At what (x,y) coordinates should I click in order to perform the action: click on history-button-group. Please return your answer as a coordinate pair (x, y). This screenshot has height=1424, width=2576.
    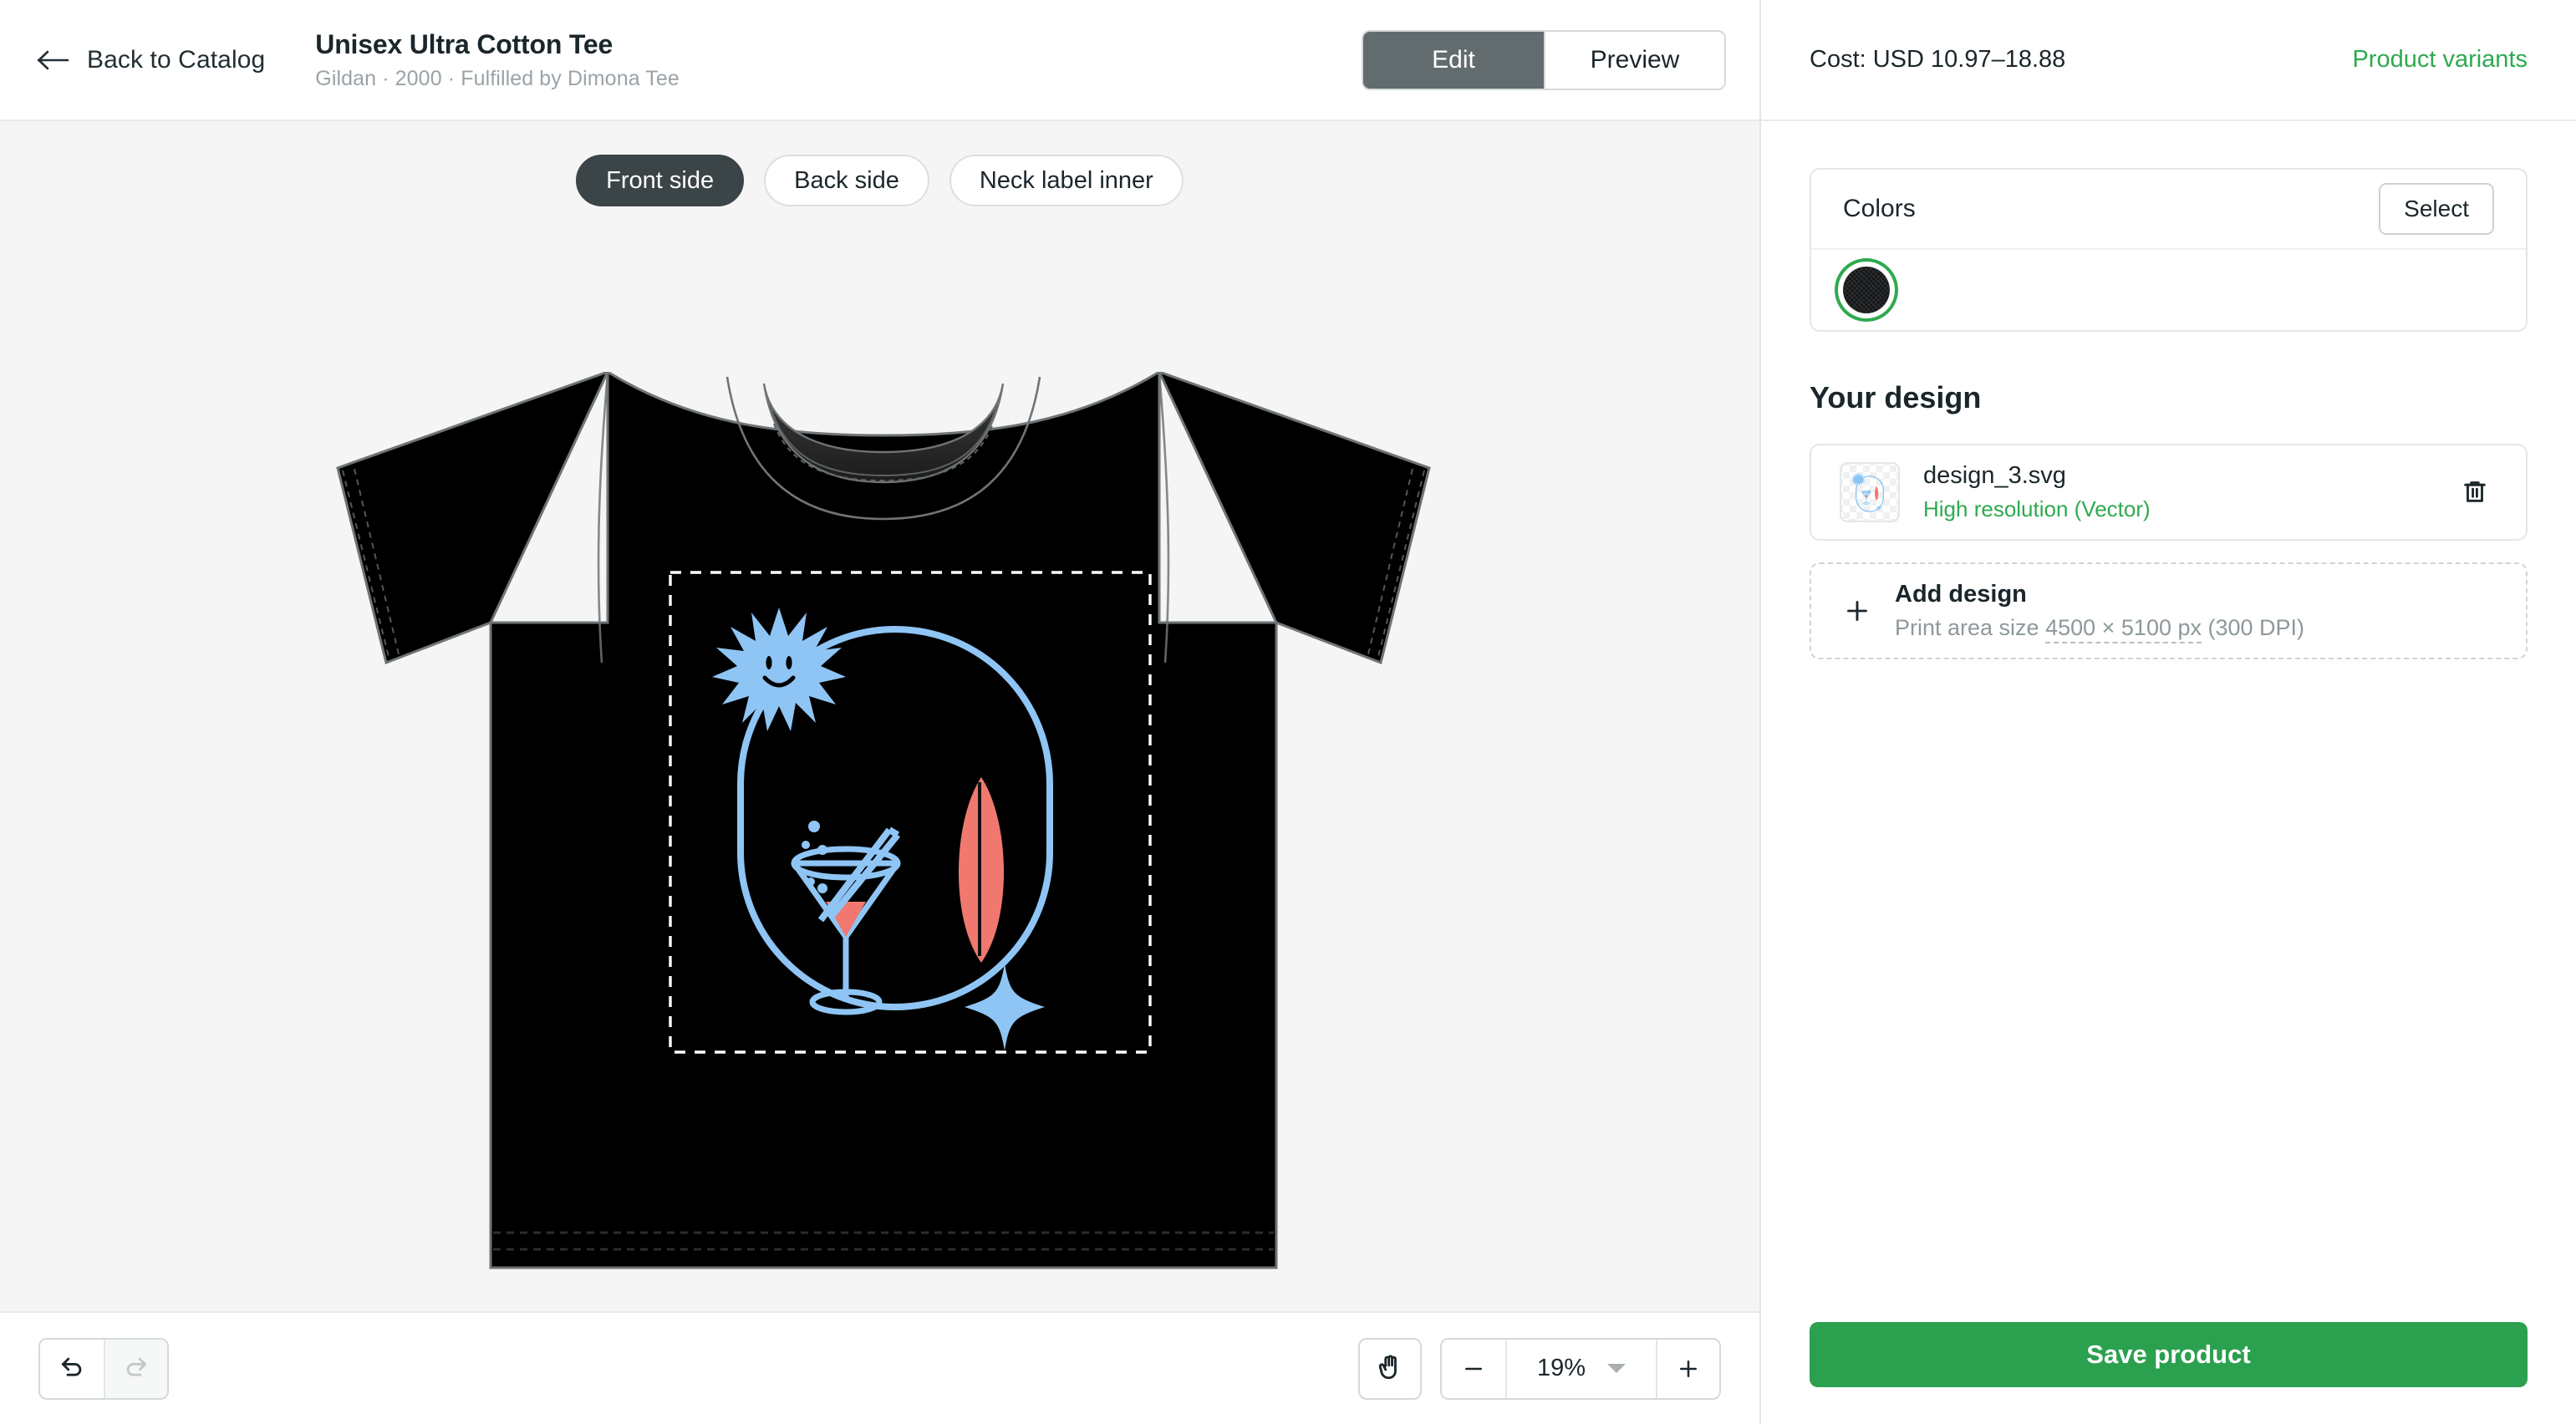
    Looking at the image, I should click on (103, 1368).